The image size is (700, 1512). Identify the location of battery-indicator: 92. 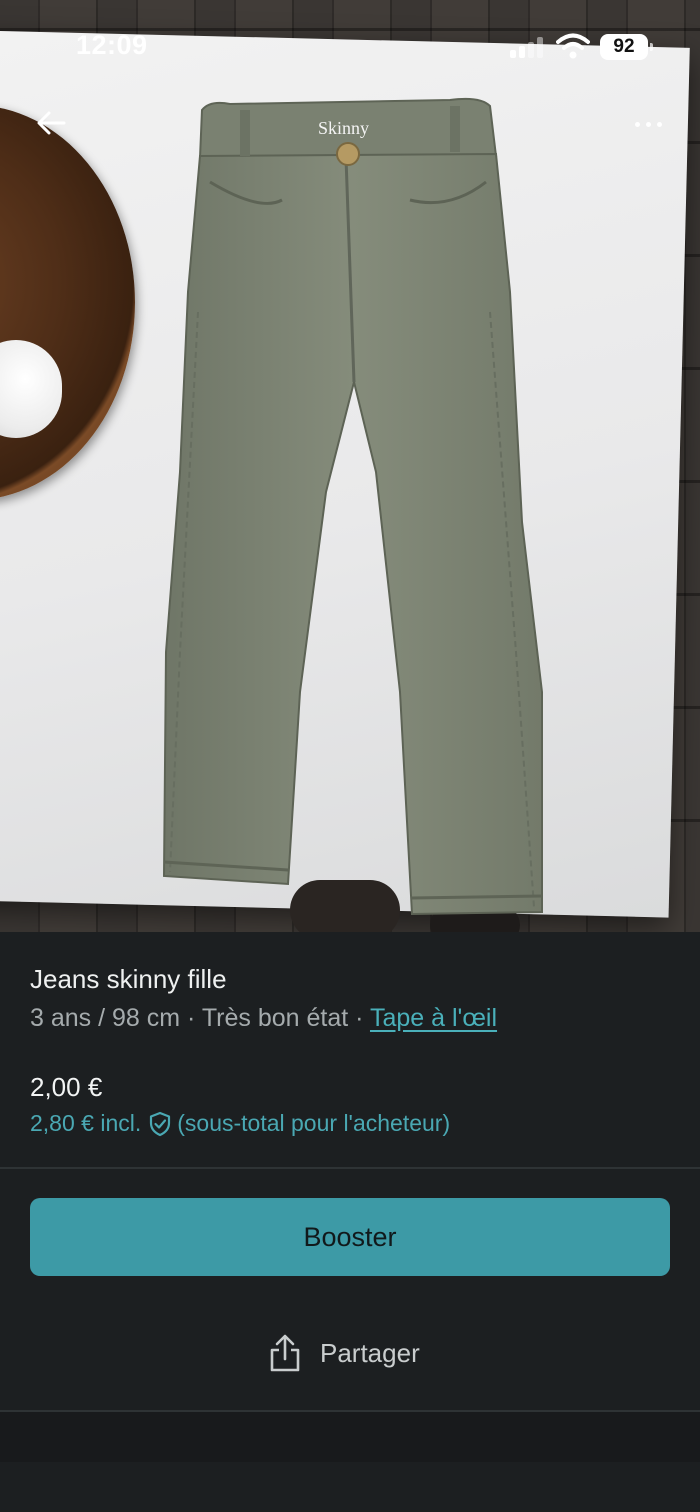
(626, 47).